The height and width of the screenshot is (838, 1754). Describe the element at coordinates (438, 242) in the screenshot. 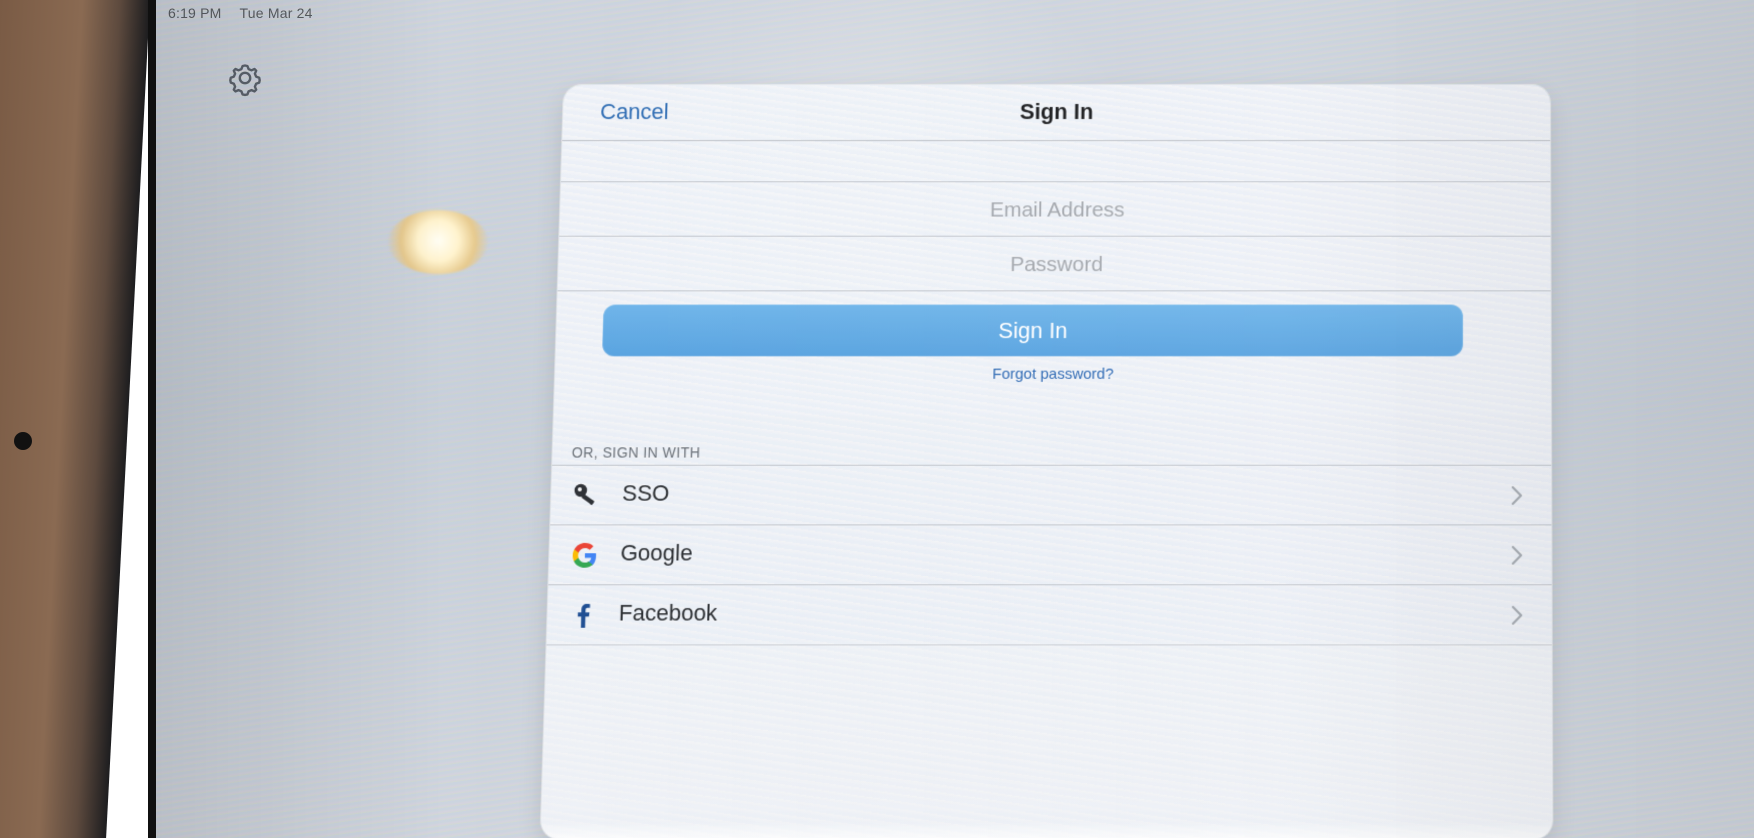

I see `camera-glare` at that location.